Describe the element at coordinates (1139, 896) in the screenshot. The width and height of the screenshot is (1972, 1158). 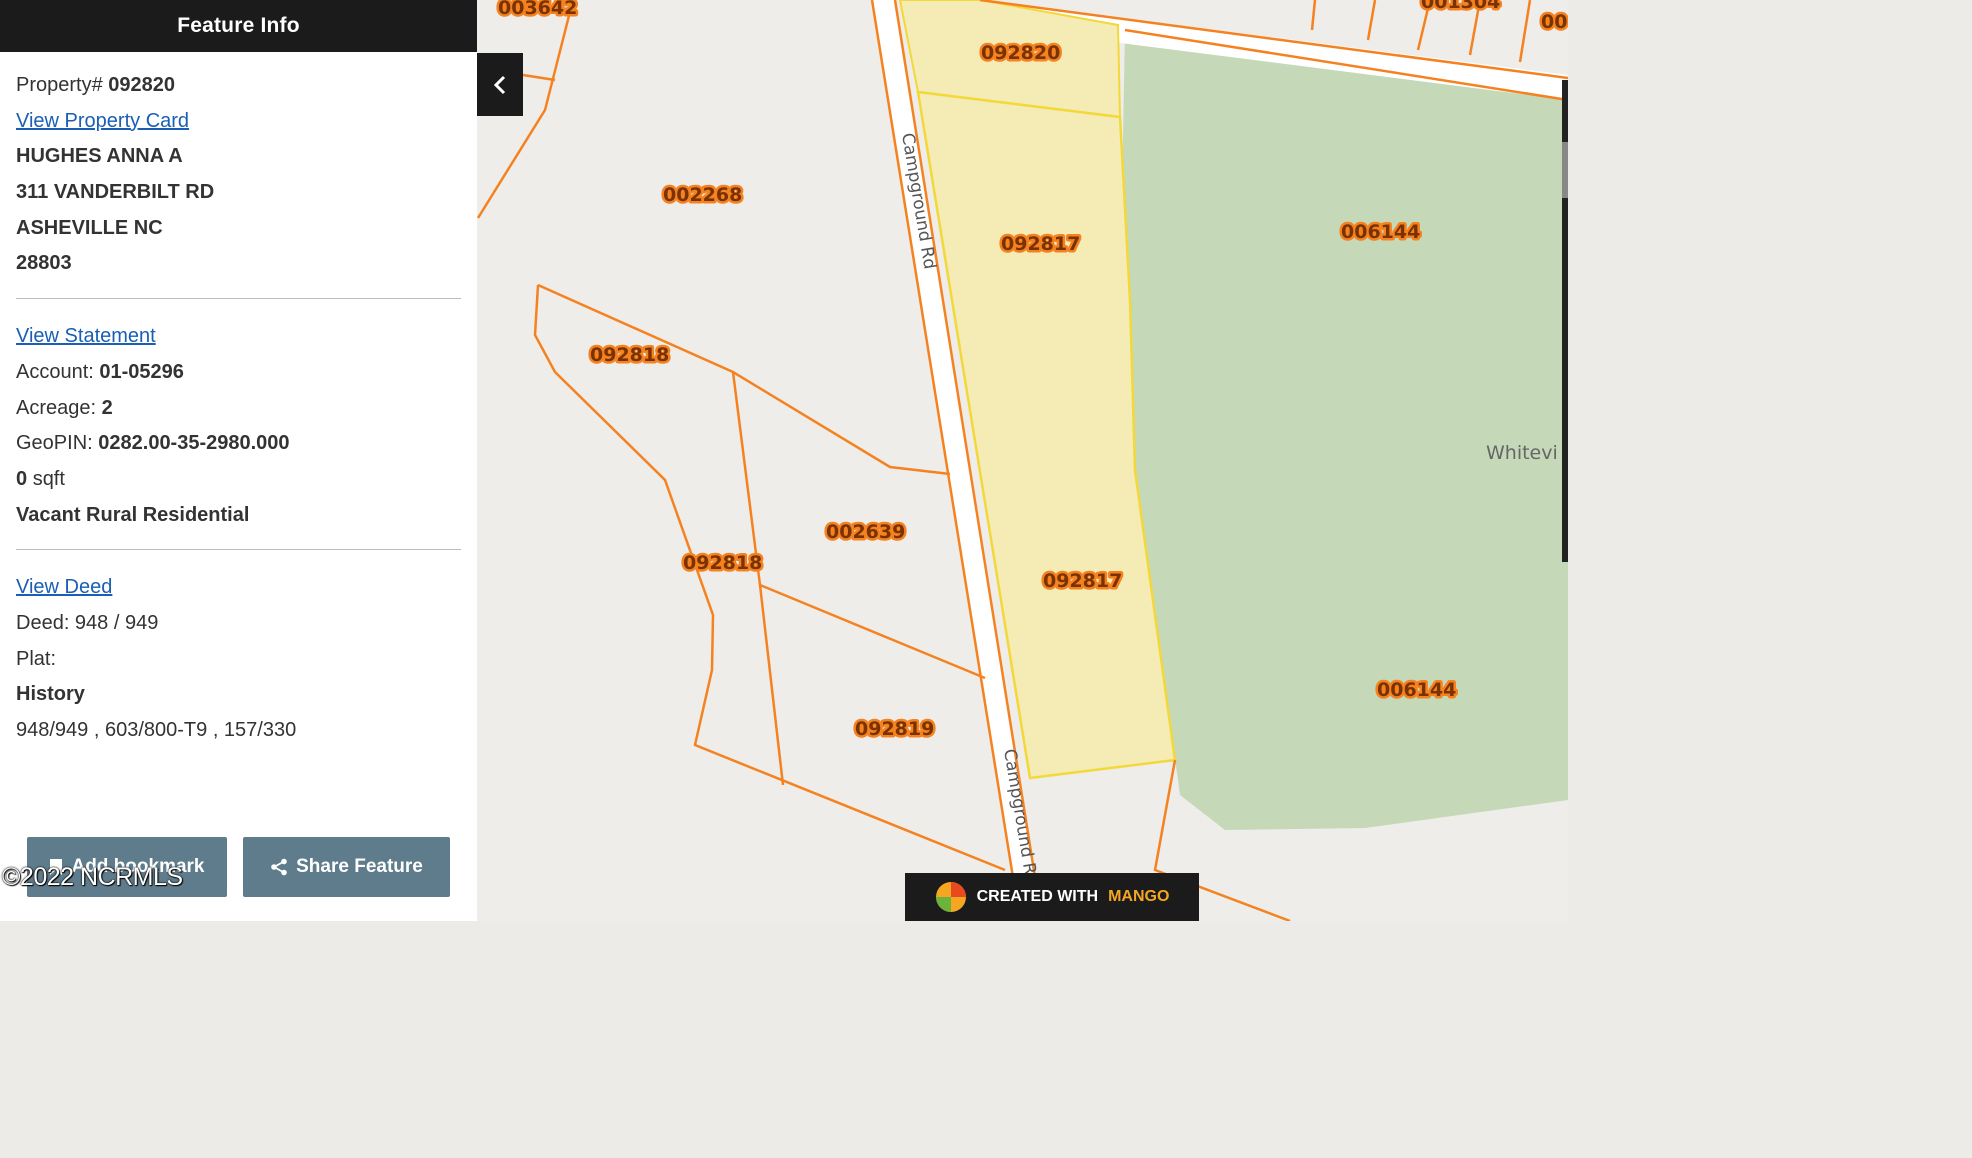
I see `badge-brand: MANGO` at that location.